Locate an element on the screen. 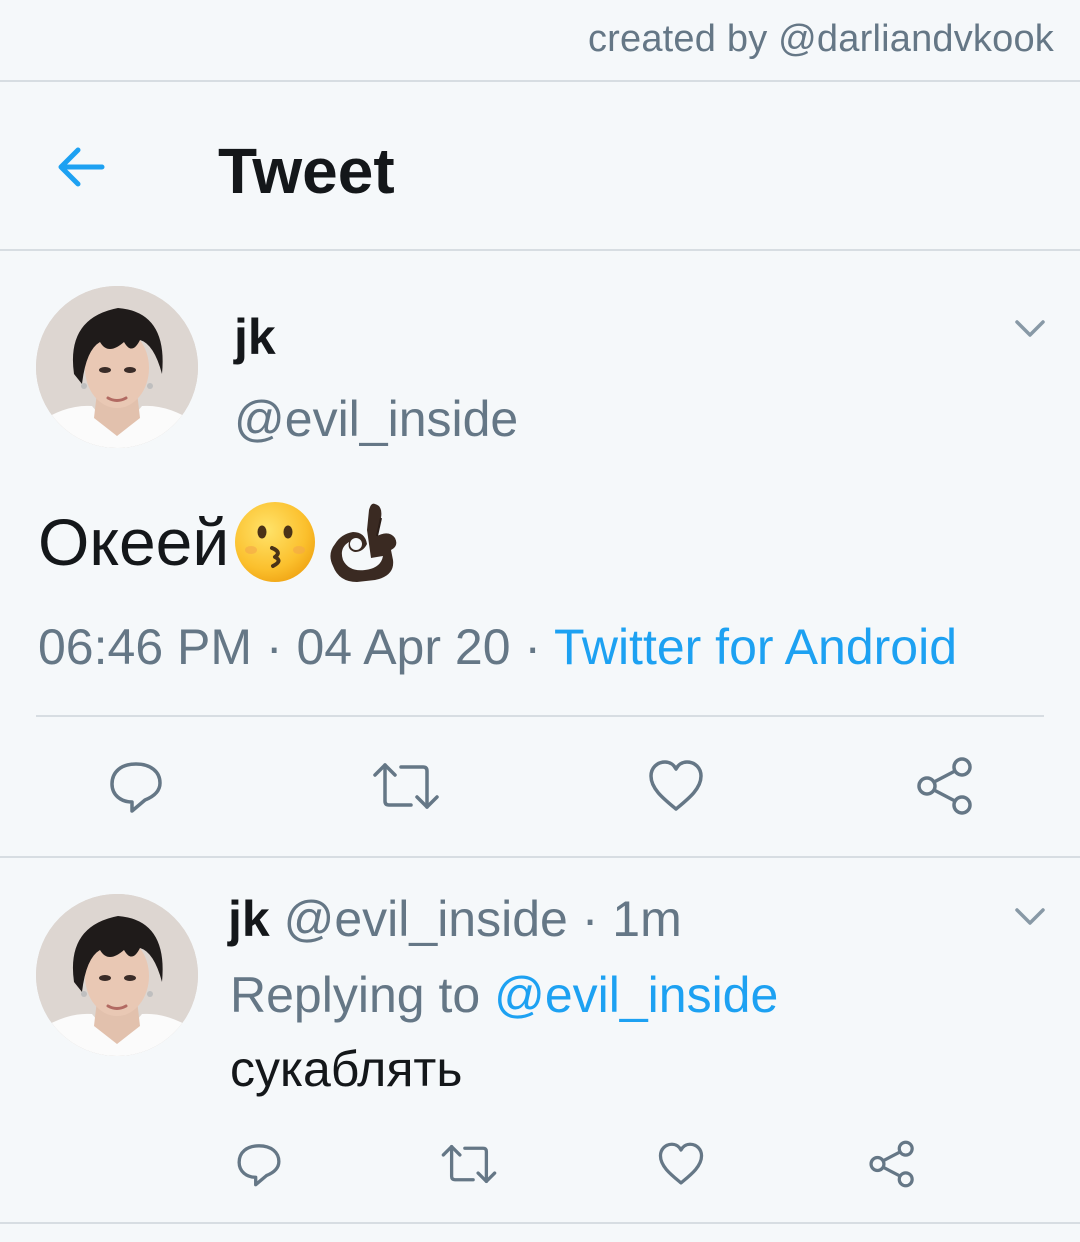 The height and width of the screenshot is (1242, 1080). arrow-left-icon is located at coordinates (81, 167).